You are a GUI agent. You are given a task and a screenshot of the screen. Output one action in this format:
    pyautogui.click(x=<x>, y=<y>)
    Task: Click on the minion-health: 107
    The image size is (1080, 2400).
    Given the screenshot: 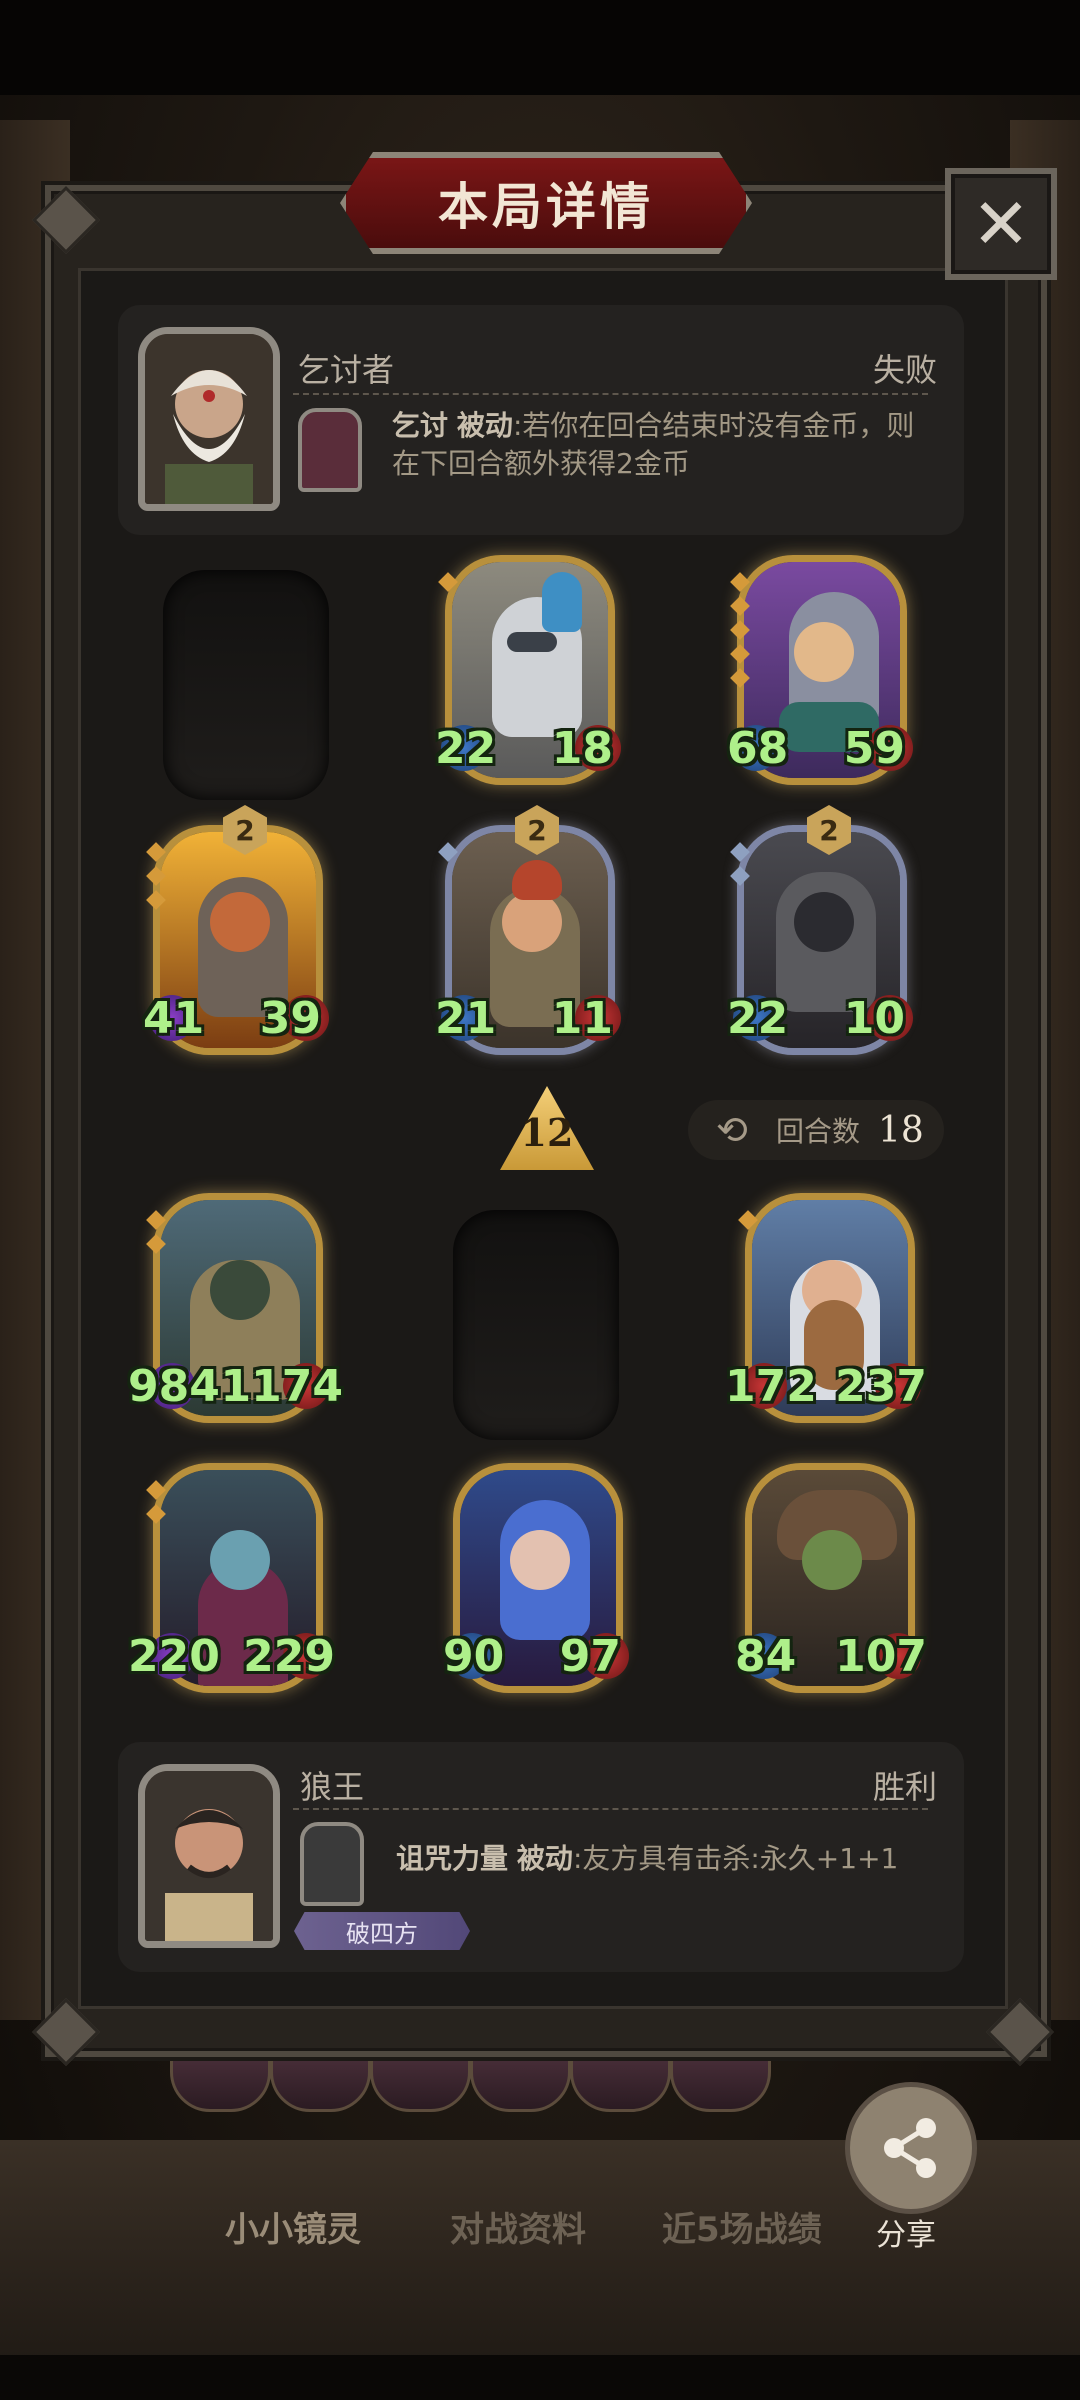 What is the action you would take?
    pyautogui.click(x=881, y=1656)
    